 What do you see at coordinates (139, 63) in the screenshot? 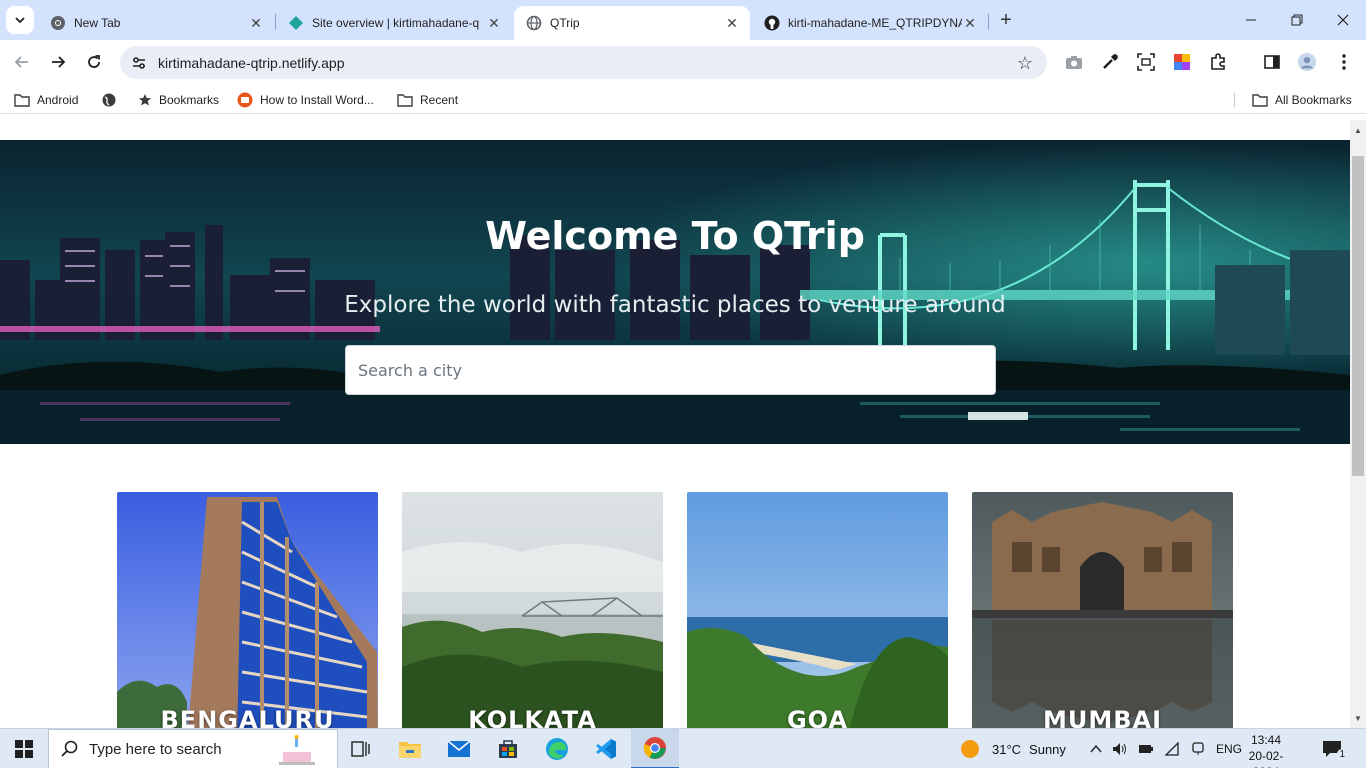
I see `site-settings-icon` at bounding box center [139, 63].